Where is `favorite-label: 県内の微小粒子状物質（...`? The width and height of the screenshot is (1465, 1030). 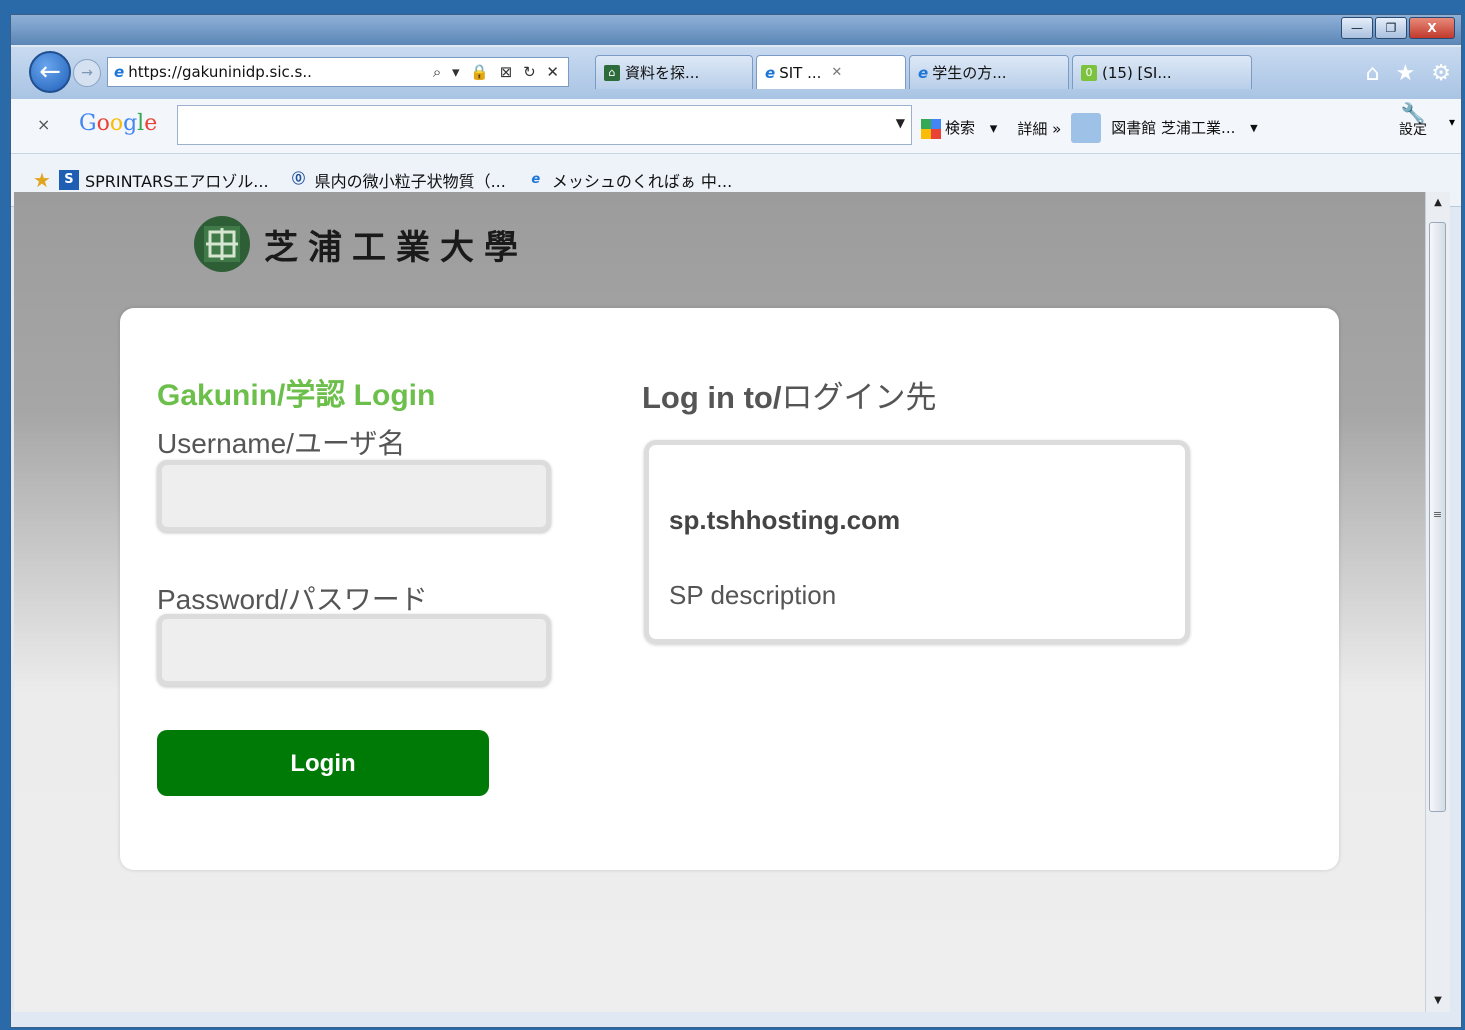 favorite-label: 県内の微小粒子状物質（... is located at coordinates (410, 181).